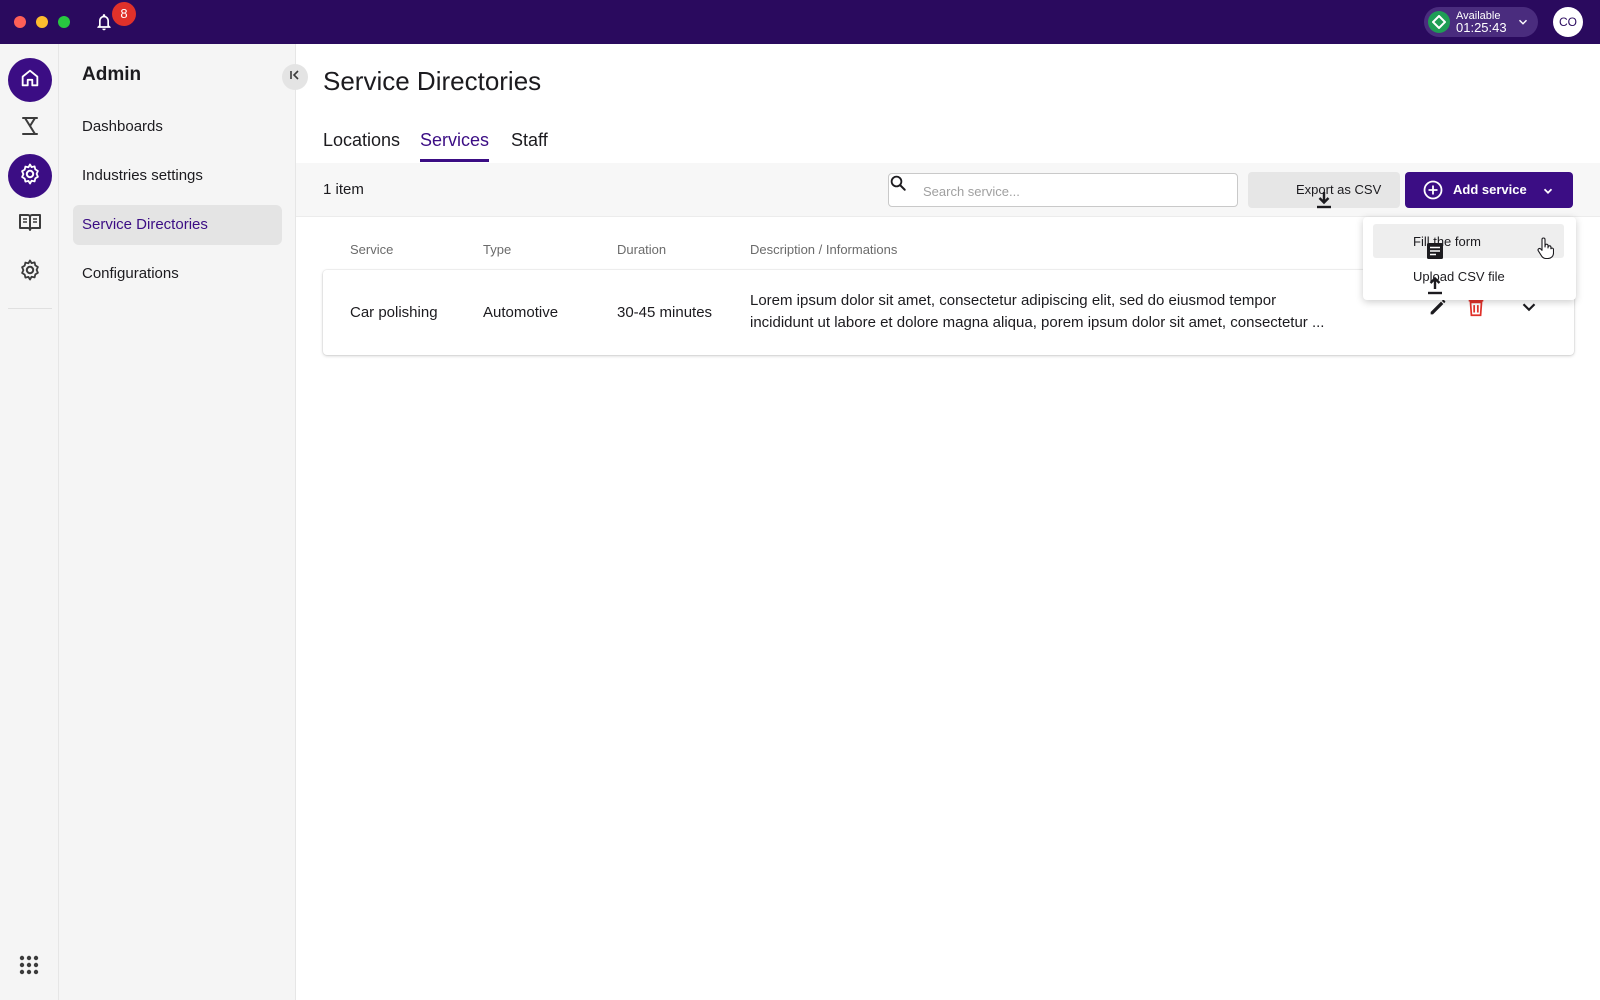 This screenshot has width=1600, height=1000. I want to click on sidebar-title: Admin, so click(112, 74).